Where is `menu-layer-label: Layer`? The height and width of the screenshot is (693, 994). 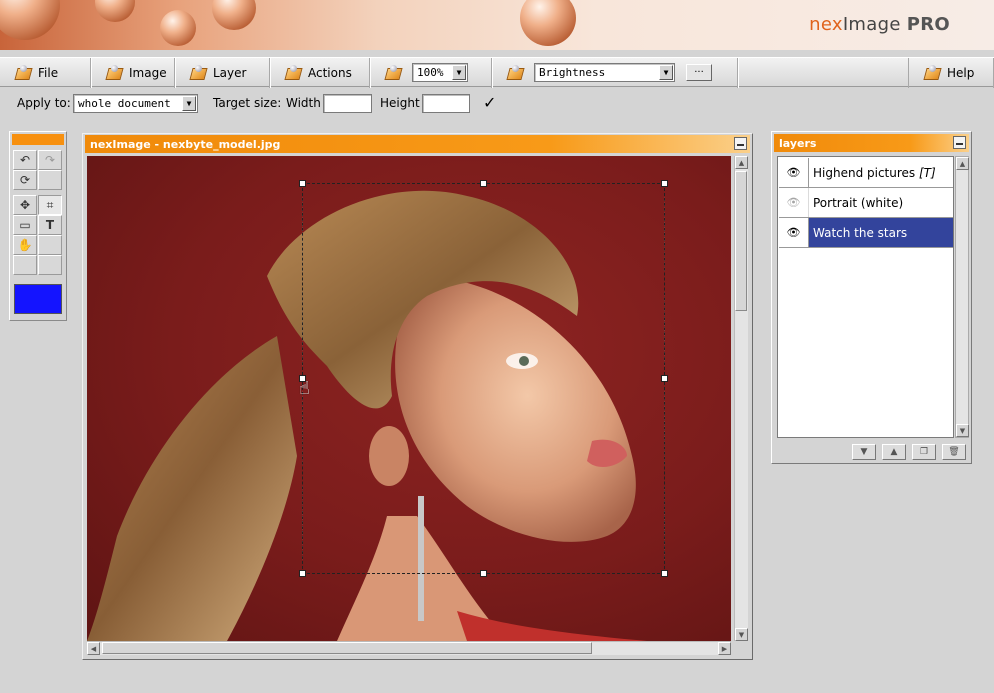
menu-layer-label: Layer is located at coordinates (230, 73).